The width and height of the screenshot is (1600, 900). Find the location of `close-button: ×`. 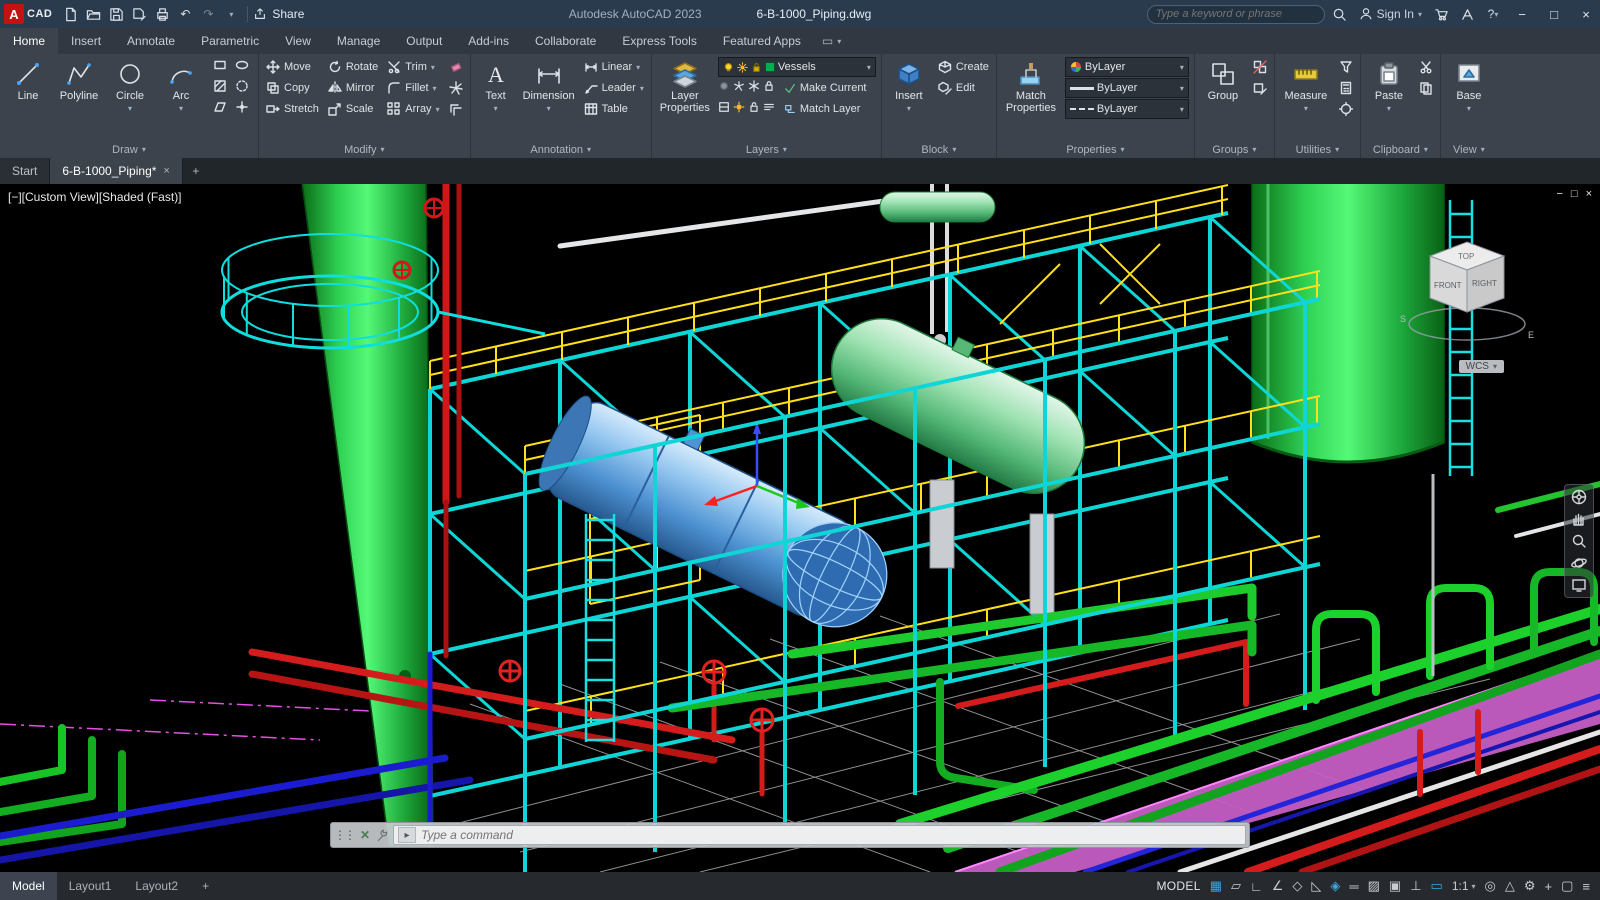

close-button: × is located at coordinates (1586, 14).